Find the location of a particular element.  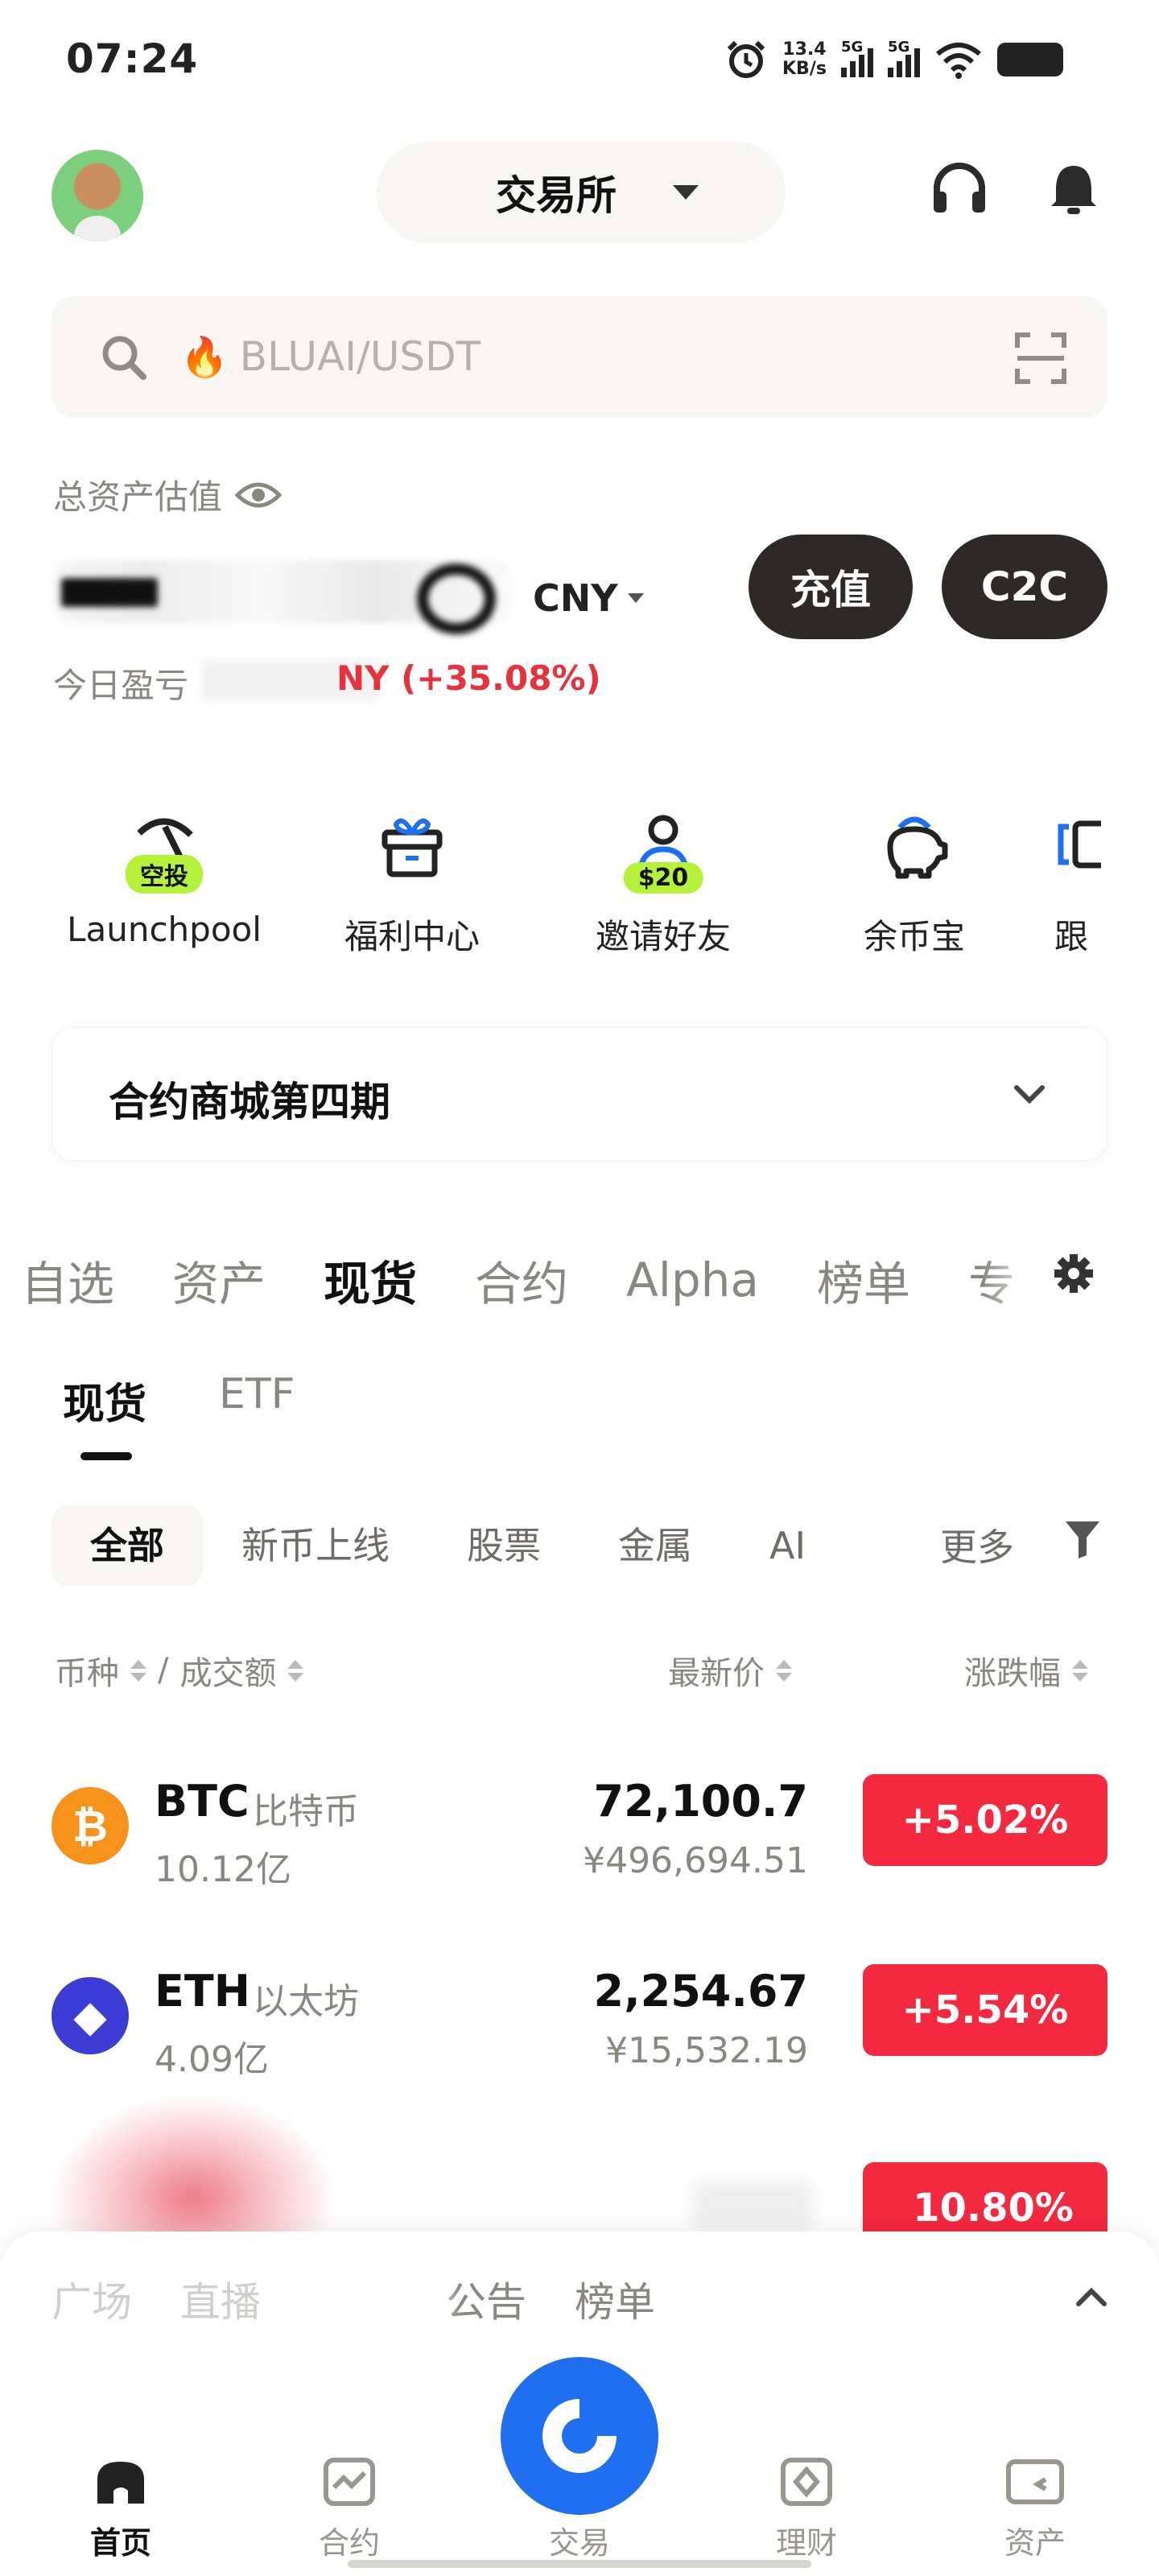

search-input: 🔥 BLUAI/USDT is located at coordinates (330, 356).